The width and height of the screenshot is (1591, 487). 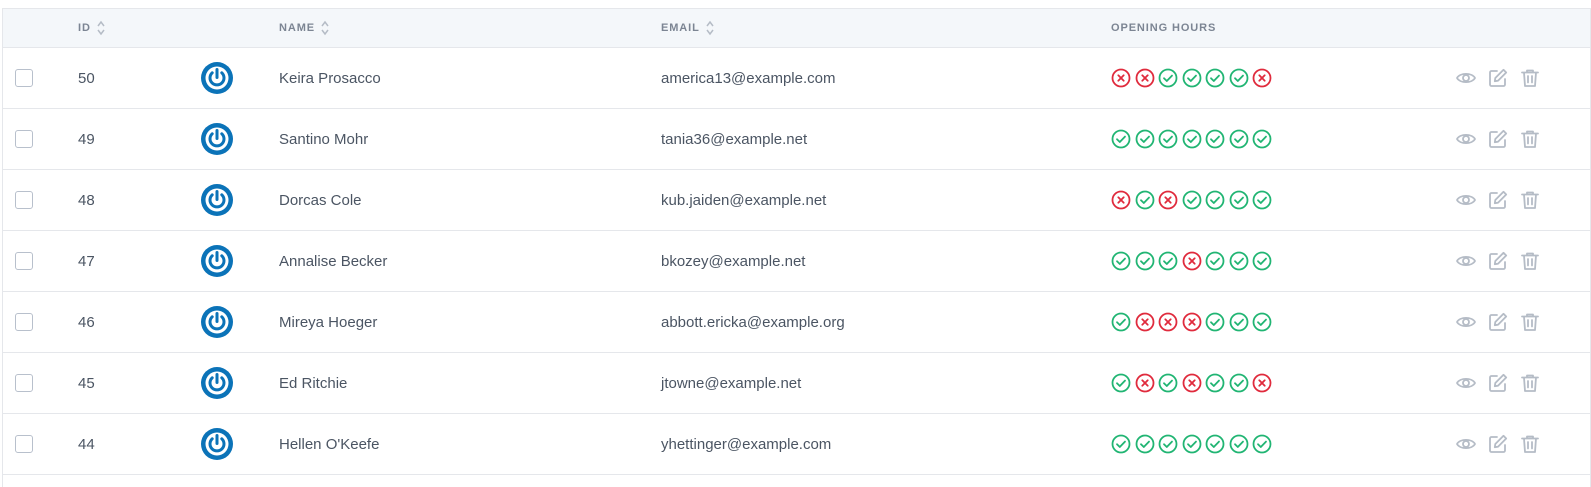 What do you see at coordinates (328, 322) in the screenshot?
I see `row-name: Mireya Hoeger` at bounding box center [328, 322].